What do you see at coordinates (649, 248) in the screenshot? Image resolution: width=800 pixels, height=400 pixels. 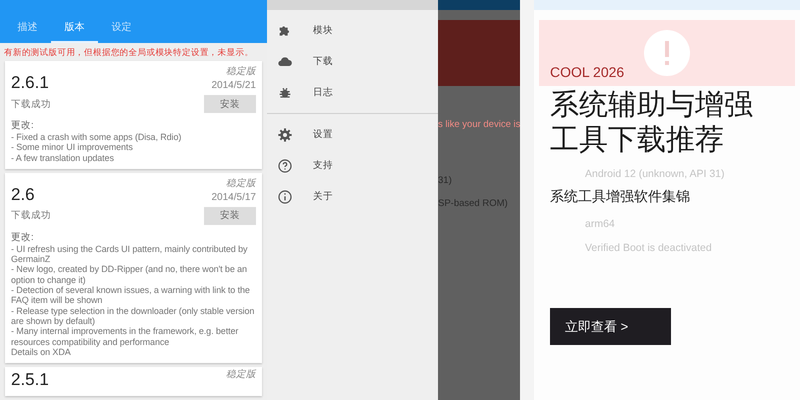 I see `device-info-text: Verified Boot is deactivated` at bounding box center [649, 248].